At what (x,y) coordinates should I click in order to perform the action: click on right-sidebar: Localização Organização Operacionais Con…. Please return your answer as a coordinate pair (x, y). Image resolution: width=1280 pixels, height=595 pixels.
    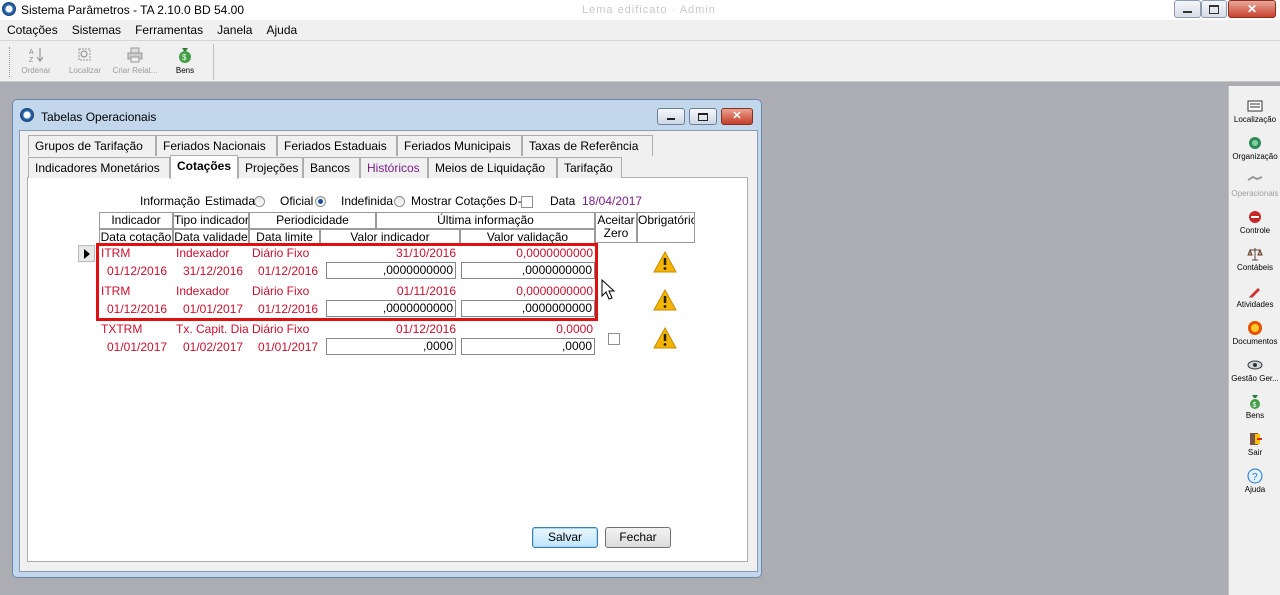
    Looking at the image, I should click on (1254, 340).